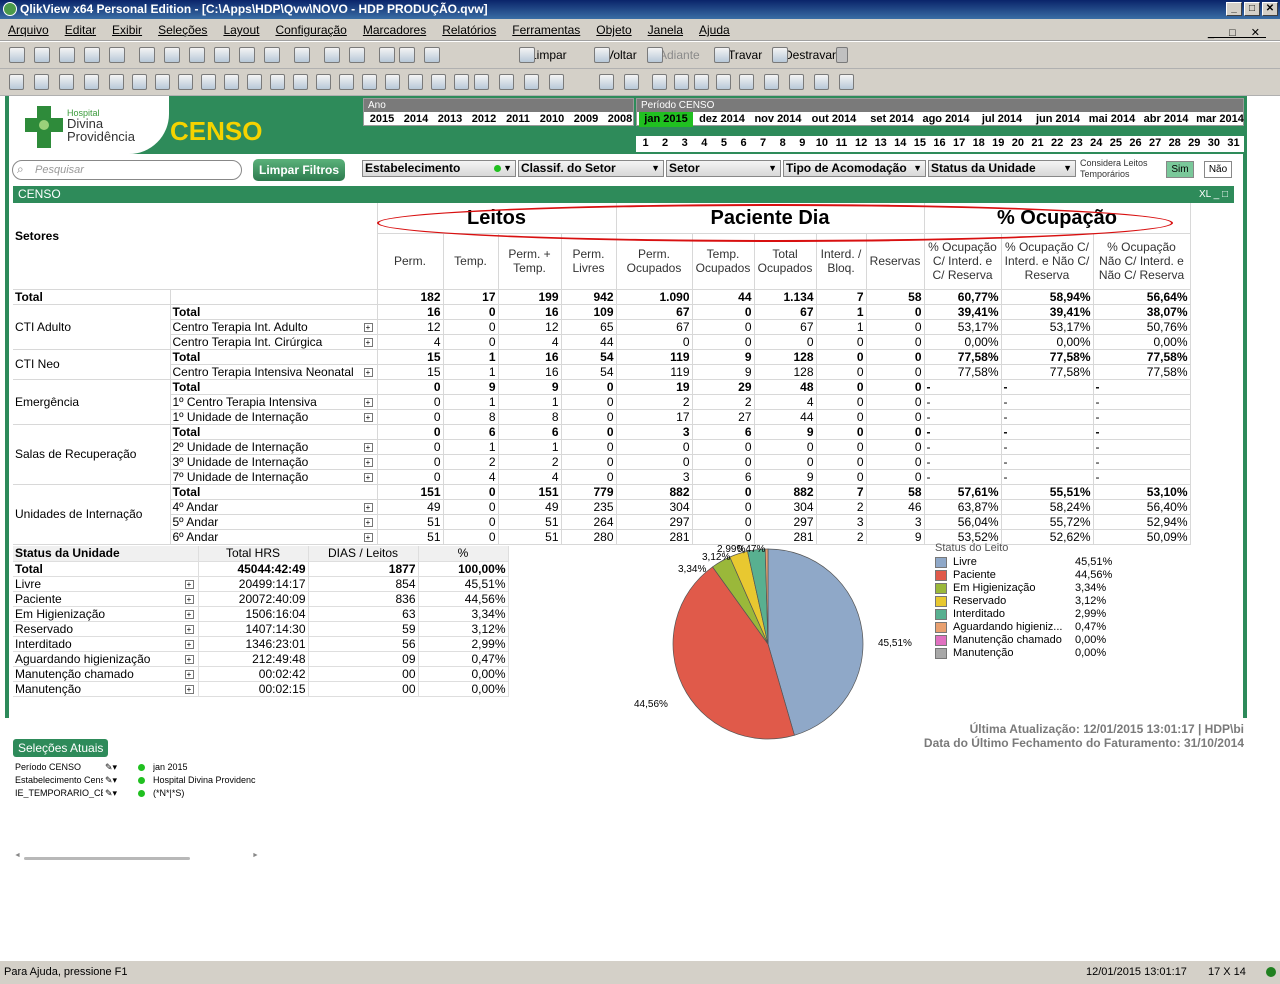  Describe the element at coordinates (1112, 119) in the screenshot. I see `periodo-item: mai 2014` at that location.